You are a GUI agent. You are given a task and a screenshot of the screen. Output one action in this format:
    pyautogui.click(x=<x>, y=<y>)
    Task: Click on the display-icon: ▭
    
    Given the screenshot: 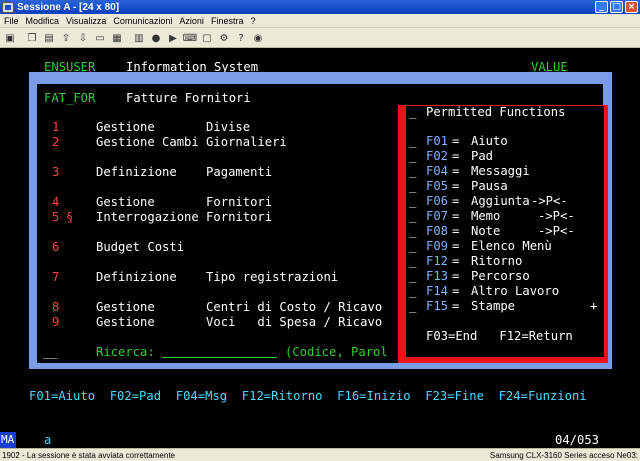 What is the action you would take?
    pyautogui.click(x=100, y=38)
    